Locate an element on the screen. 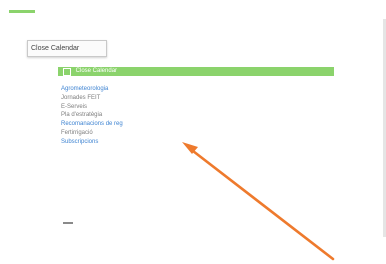 Image resolution: width=386 pixels, height=264 pixels. menu-item-recomanacions-reg: Recomanacions de reg is located at coordinates (92, 124).